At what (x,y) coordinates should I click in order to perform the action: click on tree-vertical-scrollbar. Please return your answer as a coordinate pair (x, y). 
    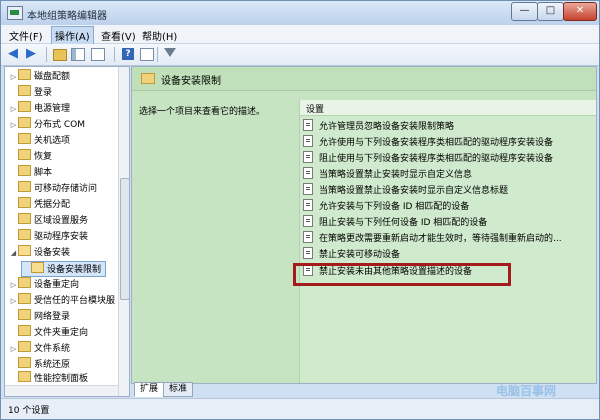
    Looking at the image, I should click on (123, 231).